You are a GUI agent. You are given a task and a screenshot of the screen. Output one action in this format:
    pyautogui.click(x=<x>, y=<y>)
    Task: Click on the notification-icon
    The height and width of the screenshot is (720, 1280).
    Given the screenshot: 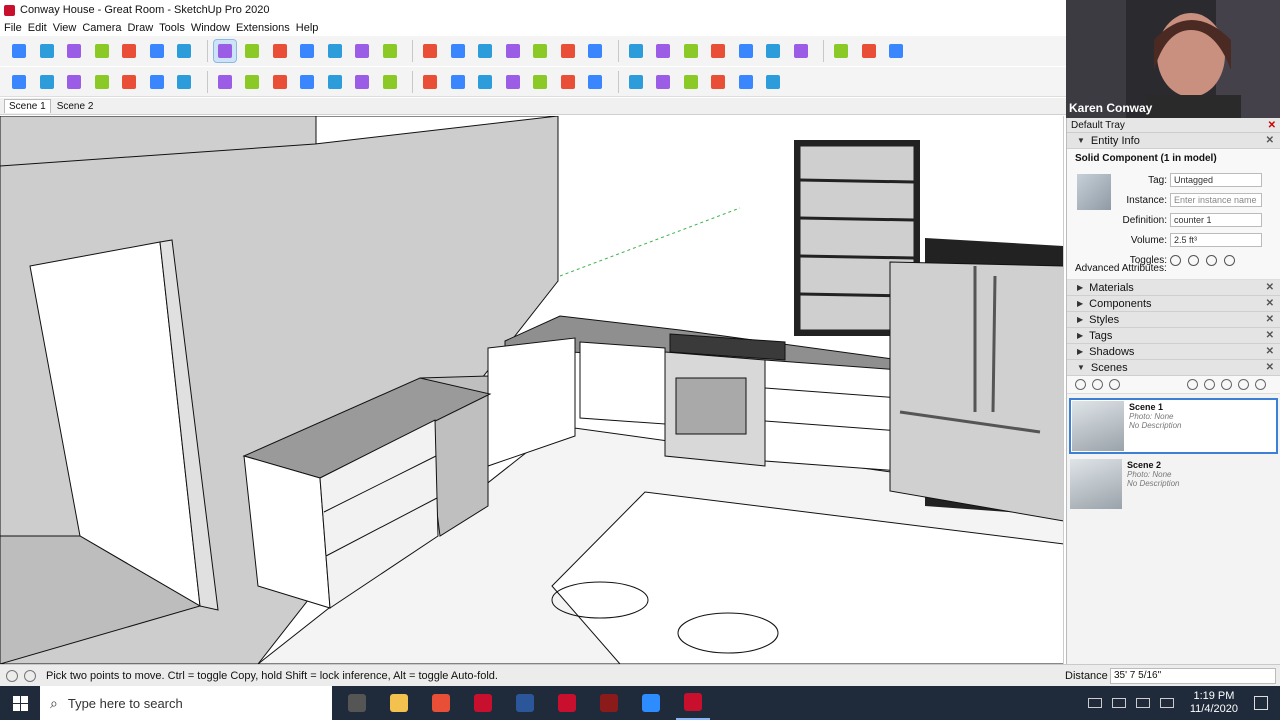 What is the action you would take?
    pyautogui.click(x=1261, y=703)
    